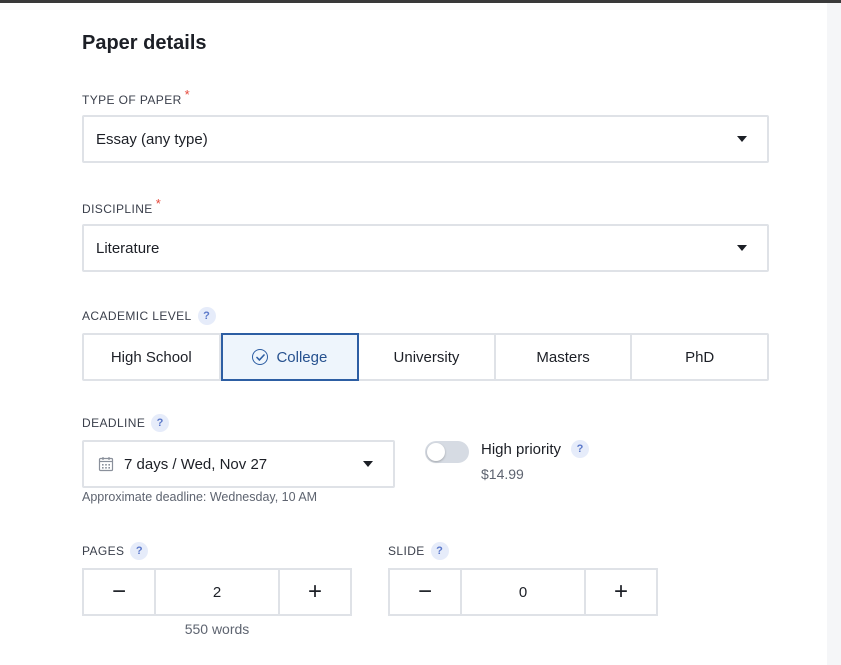 The width and height of the screenshot is (841, 665). Describe the element at coordinates (314, 592) in the screenshot. I see `pages-increment-button: +` at that location.